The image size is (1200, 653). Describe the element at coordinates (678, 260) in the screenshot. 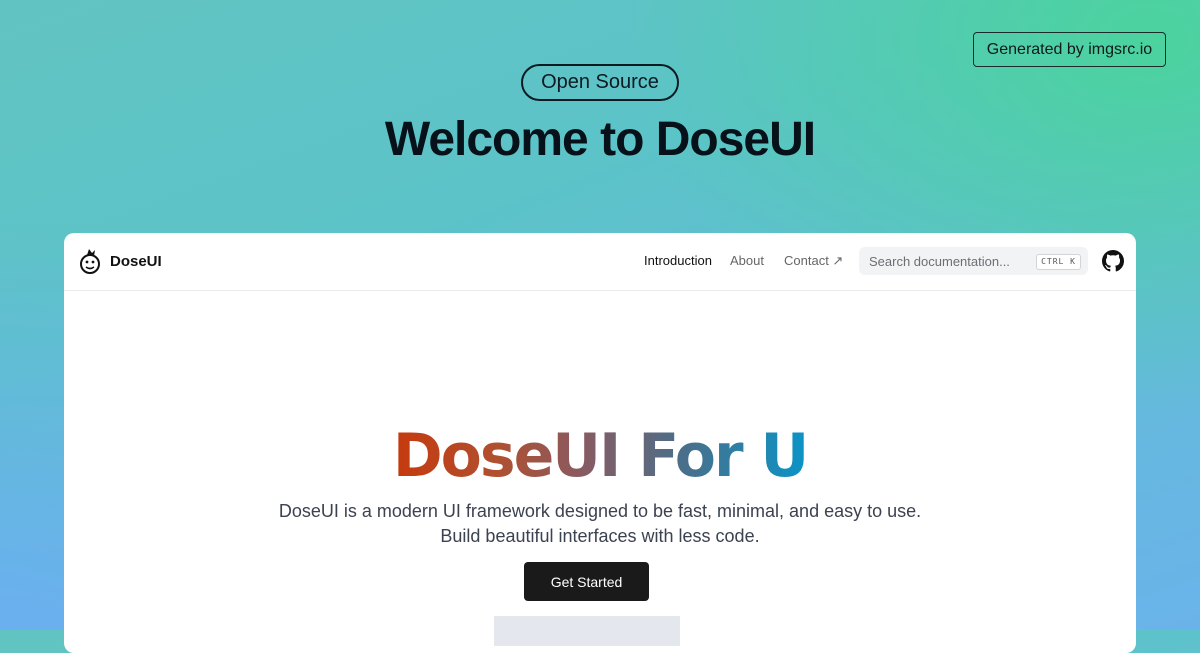

I see `nav-introduction: Introduction` at that location.